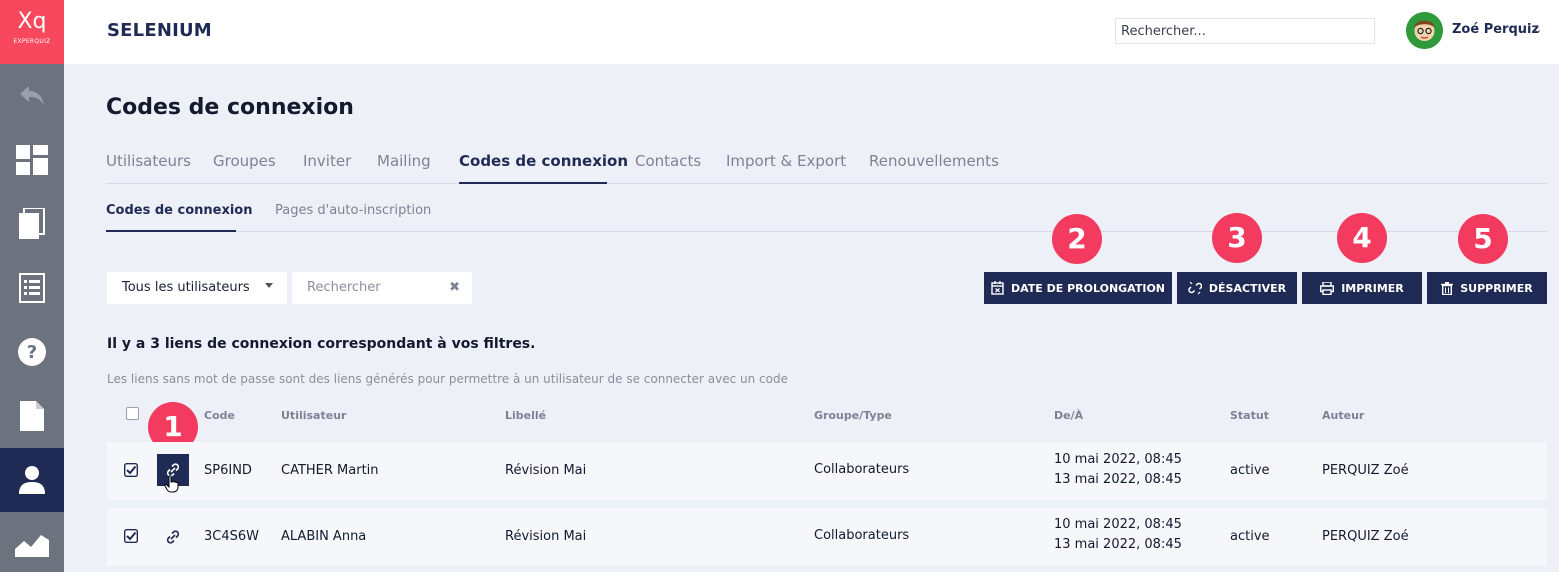  What do you see at coordinates (1247, 288) in the screenshot?
I see `deactivate-label: DÉSACTIVER` at bounding box center [1247, 288].